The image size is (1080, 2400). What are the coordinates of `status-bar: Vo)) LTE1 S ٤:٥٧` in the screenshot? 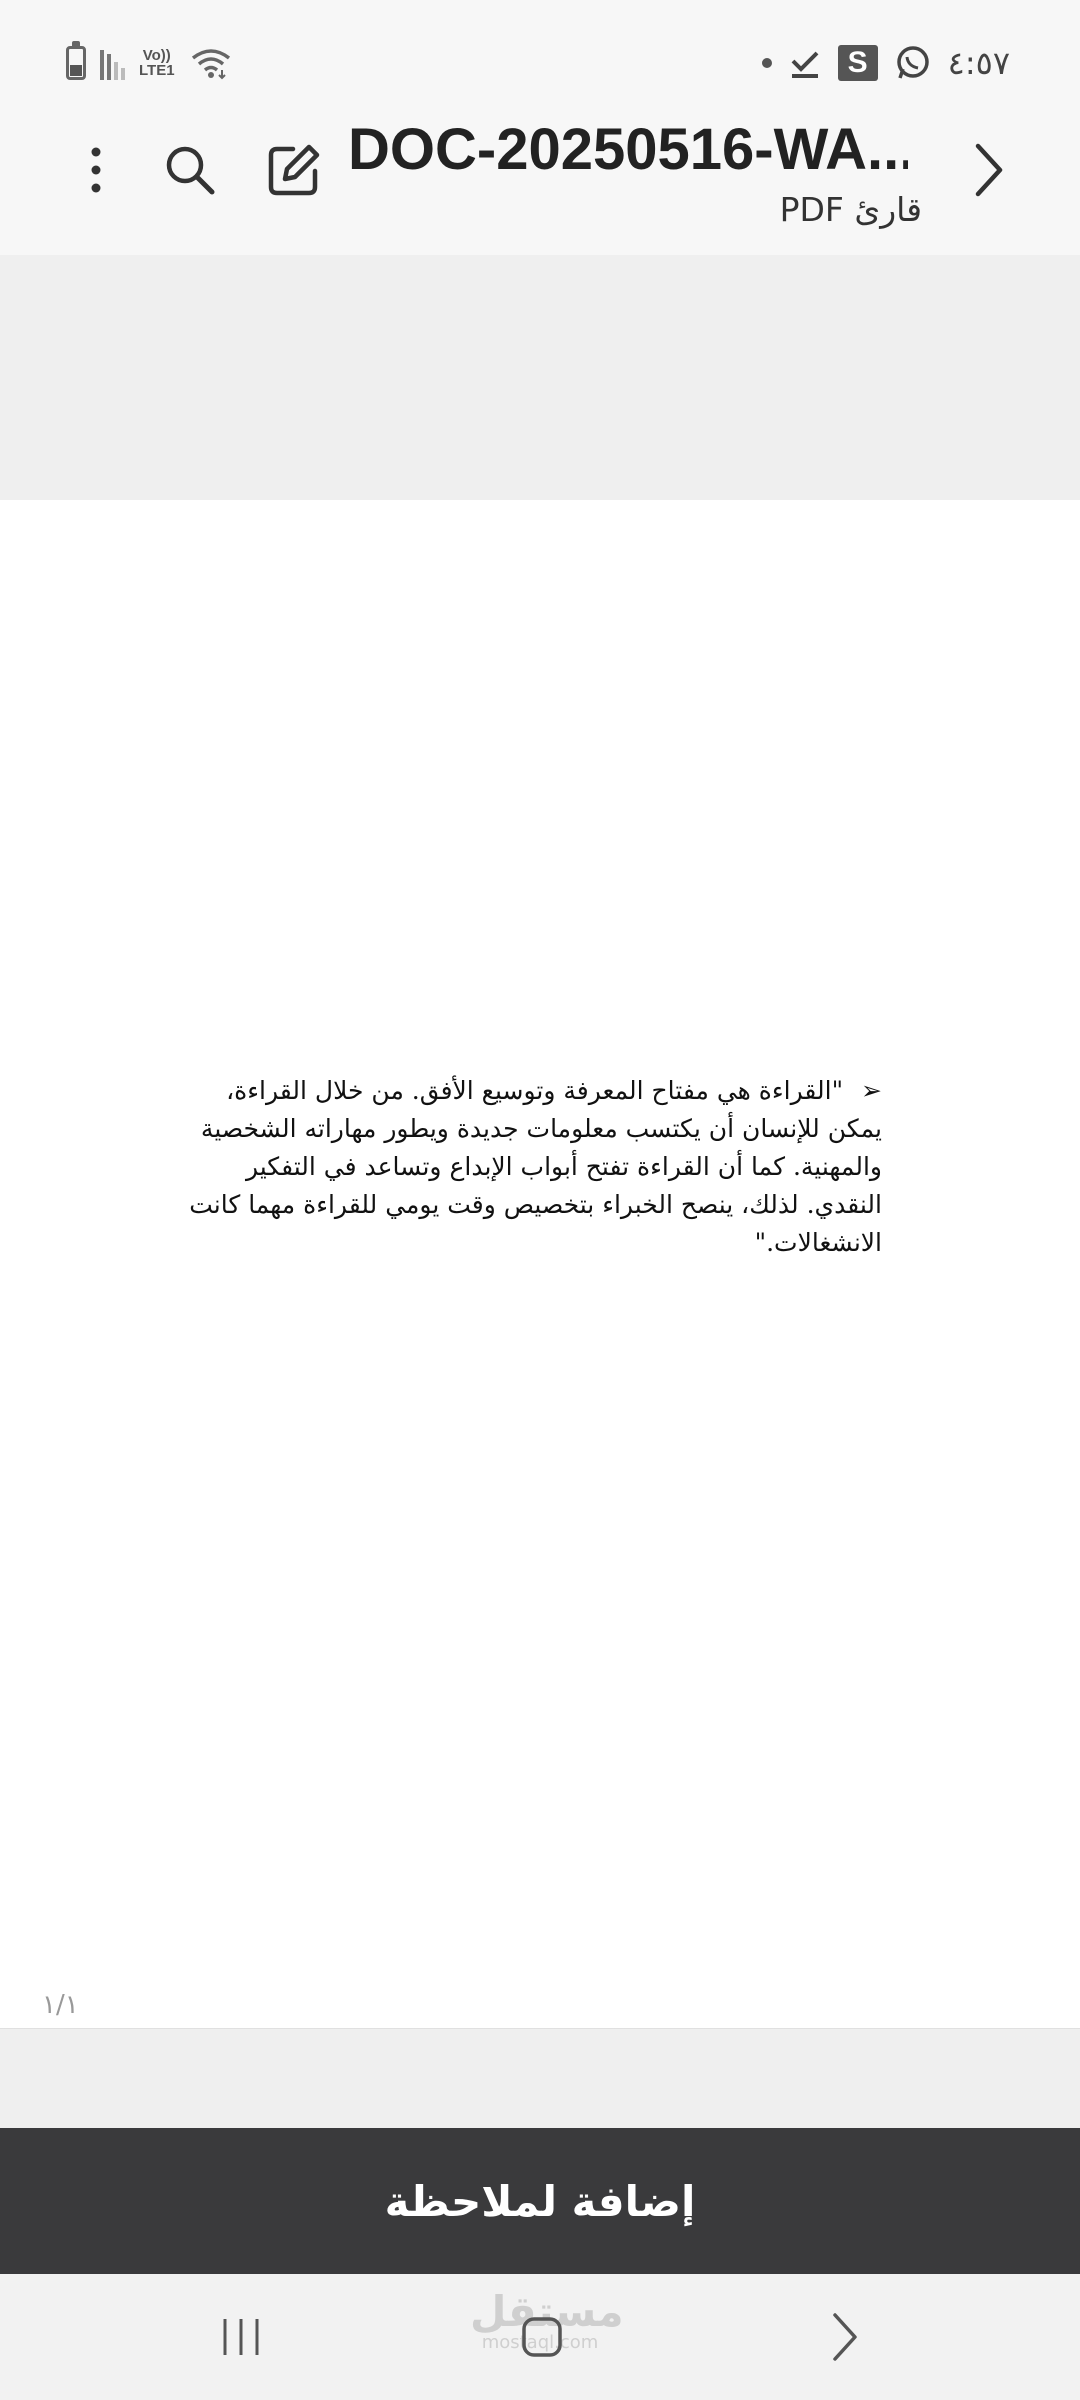 It's located at (540, 60).